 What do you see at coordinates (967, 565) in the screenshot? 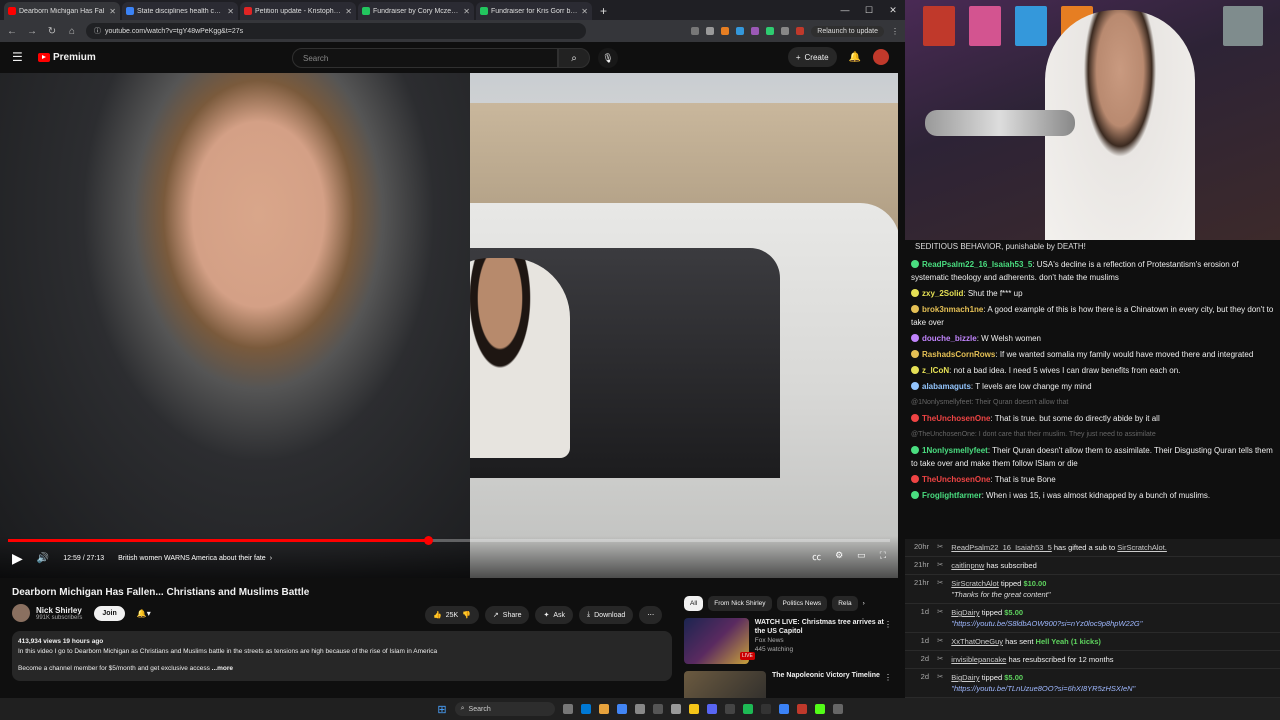
I see `activity-user: caitlinpnw` at bounding box center [967, 565].